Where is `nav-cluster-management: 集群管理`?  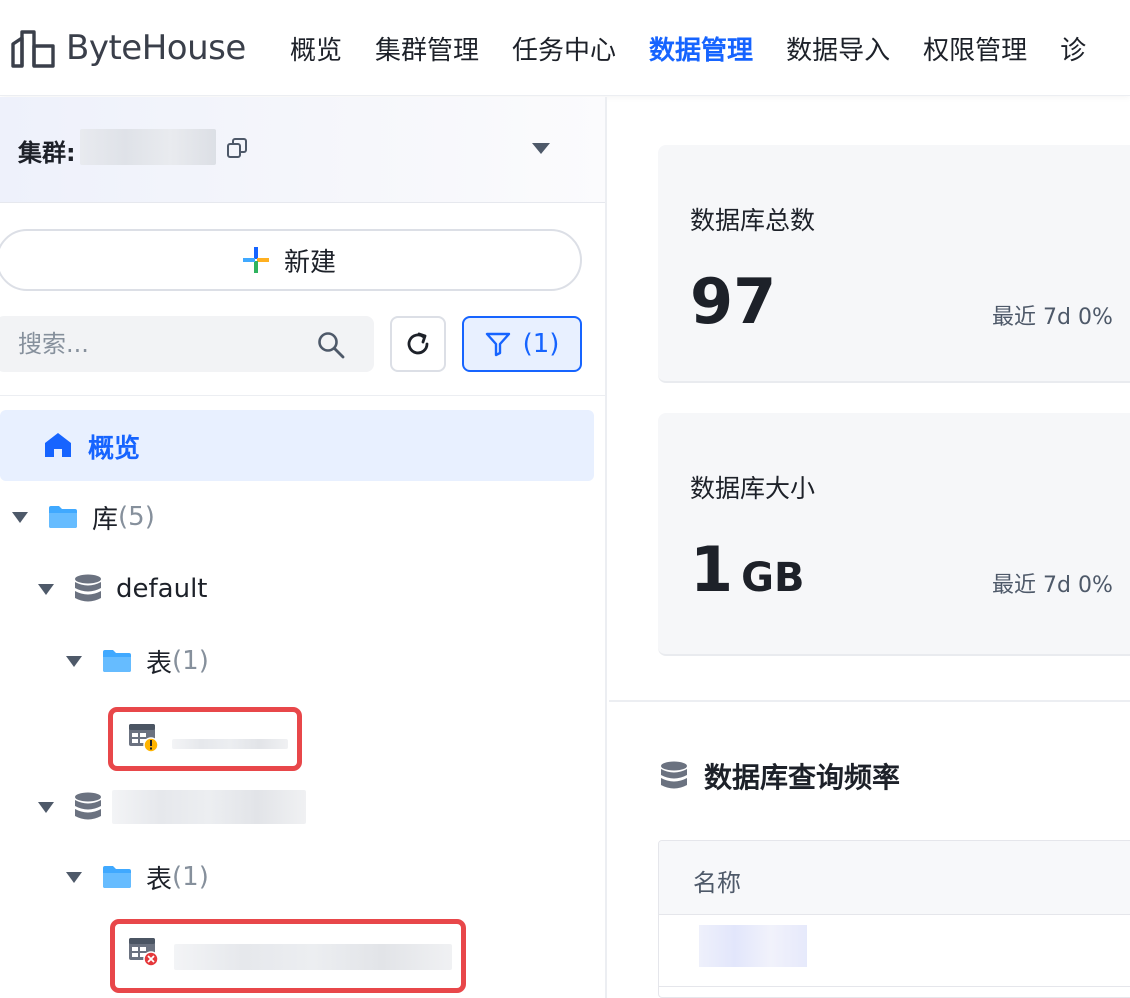 nav-cluster-management: 集群管理 is located at coordinates (427, 48).